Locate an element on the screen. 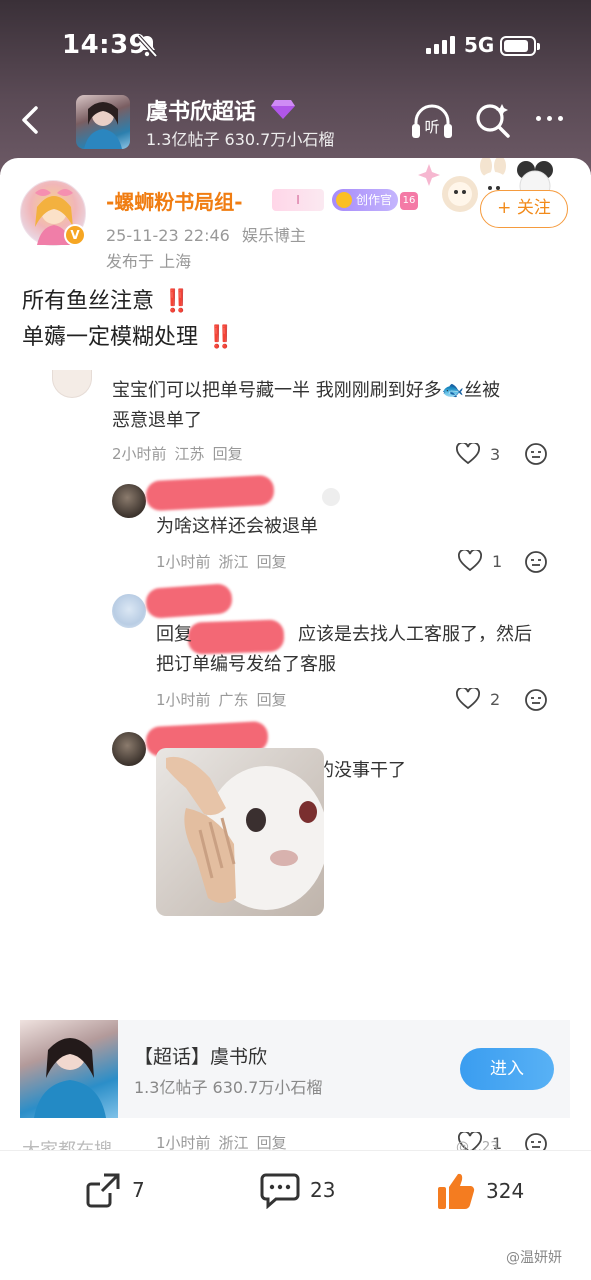  super-topic-card: 【超话】虞书欣 1.3亿帖子 630.7万小石榴 进入 is located at coordinates (295, 1069).